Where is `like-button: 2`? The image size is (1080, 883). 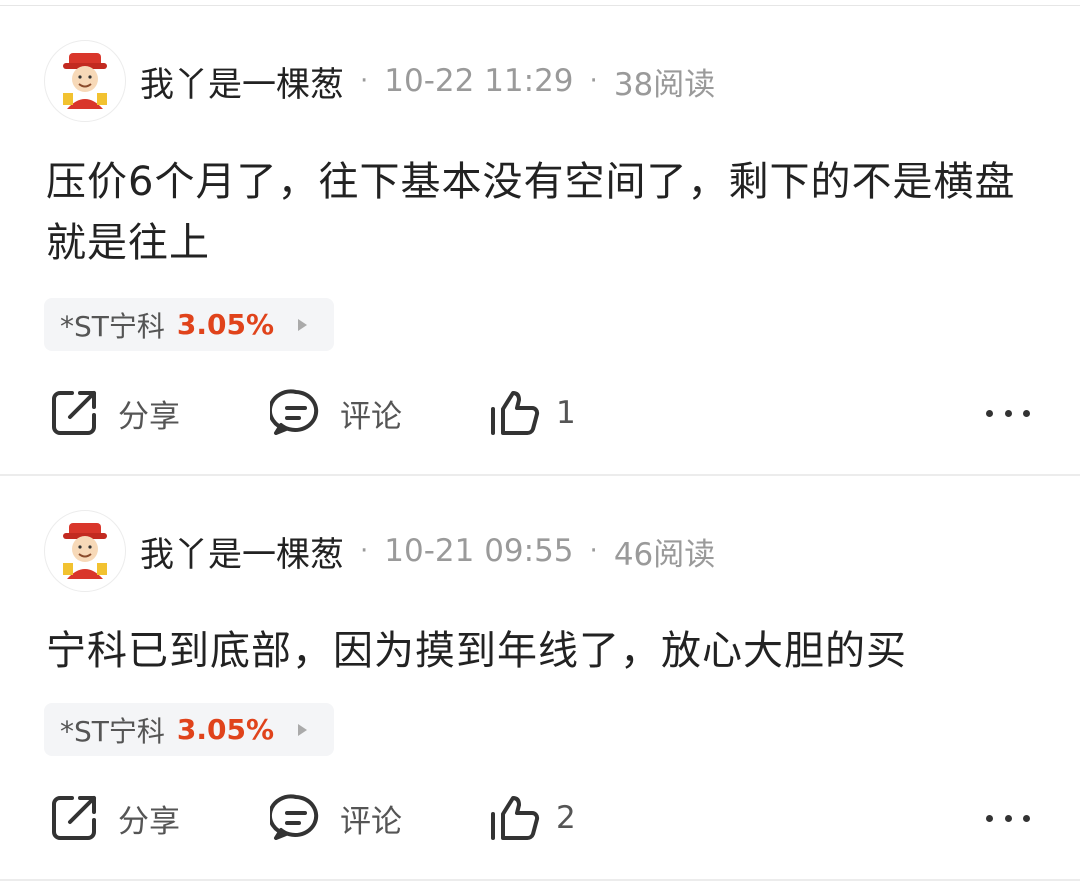 like-button: 2 is located at coordinates (532, 818).